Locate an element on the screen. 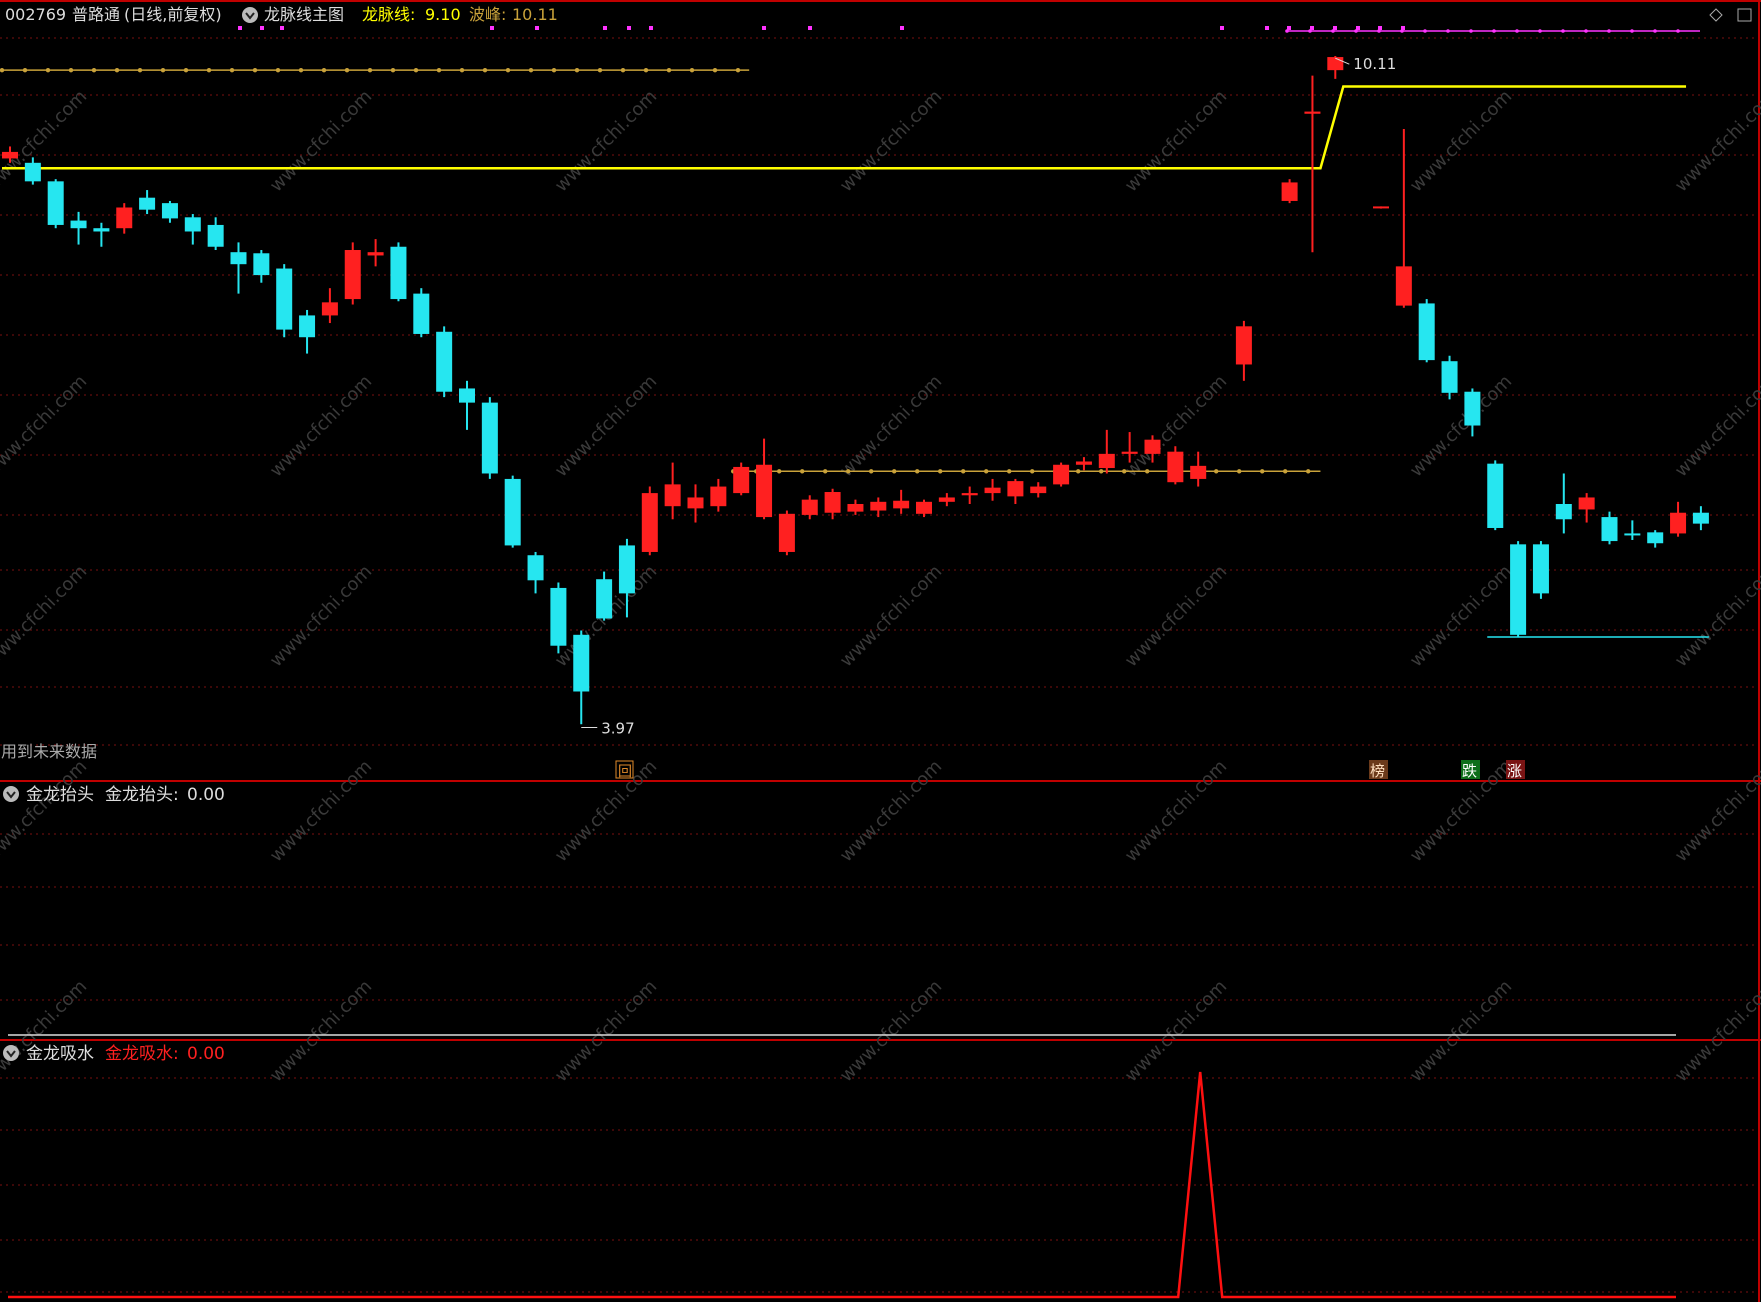 This screenshot has height=1302, width=1761. period-label: (日线,前复权) is located at coordinates (173, 14).